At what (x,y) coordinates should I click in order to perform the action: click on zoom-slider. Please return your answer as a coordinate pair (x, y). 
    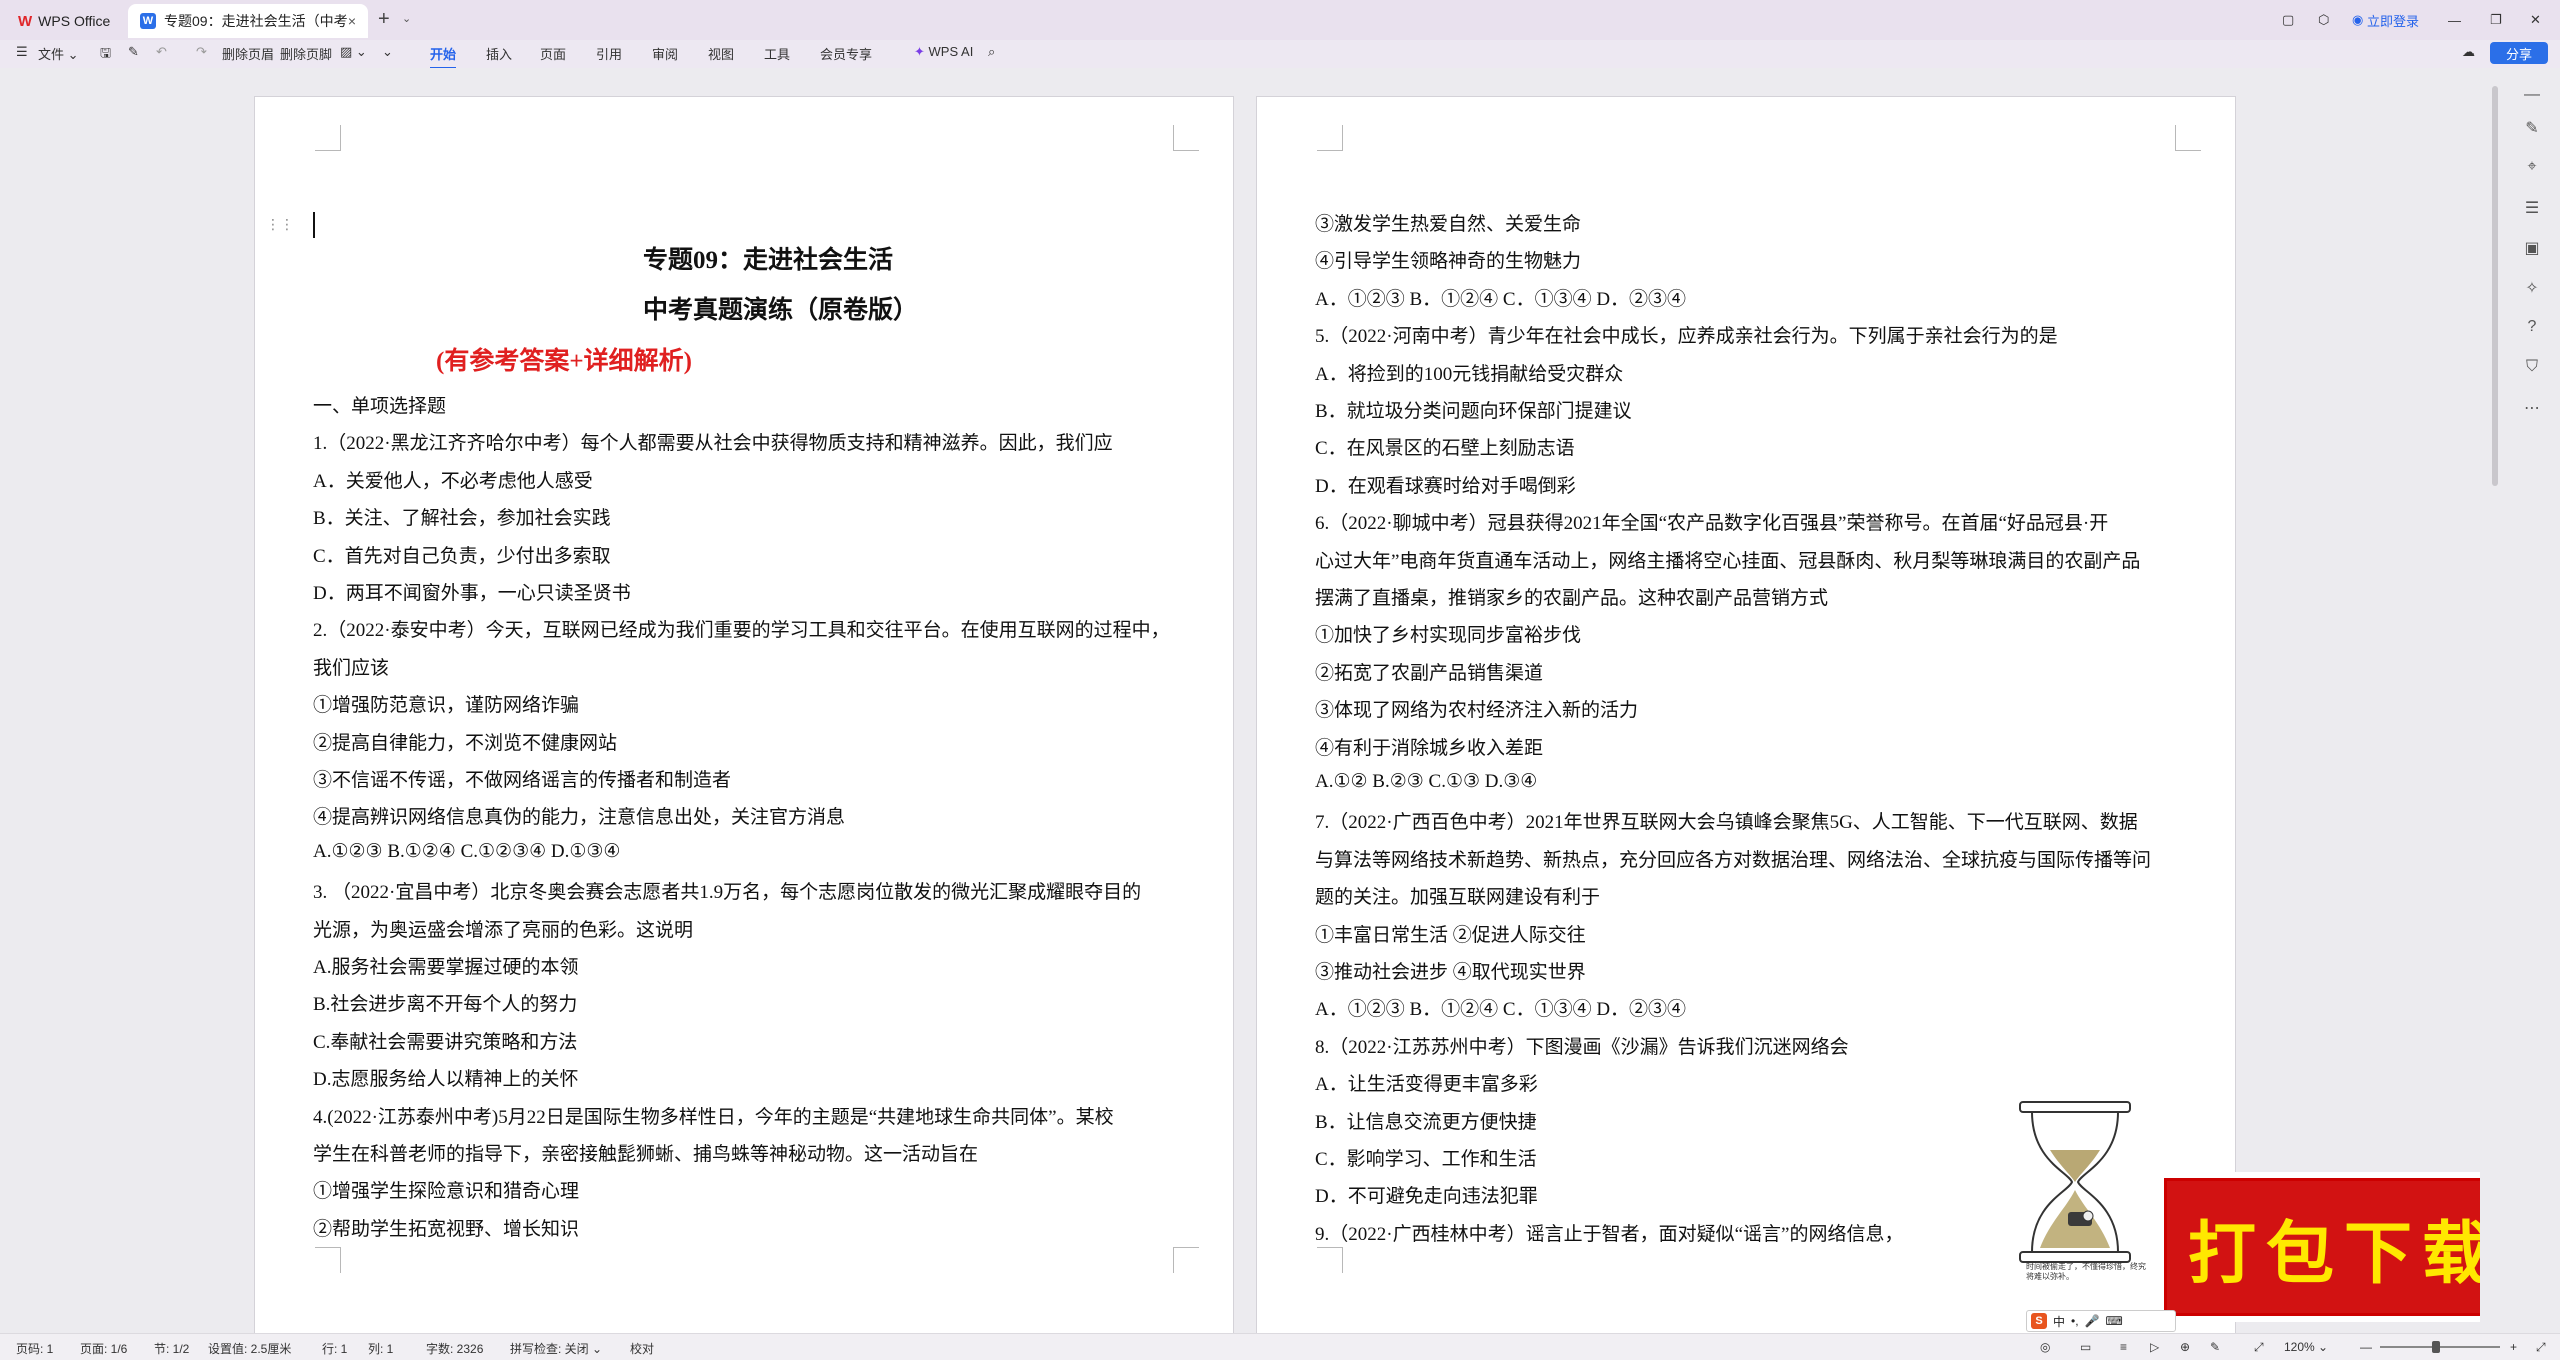
    Looking at the image, I should click on (2440, 1347).